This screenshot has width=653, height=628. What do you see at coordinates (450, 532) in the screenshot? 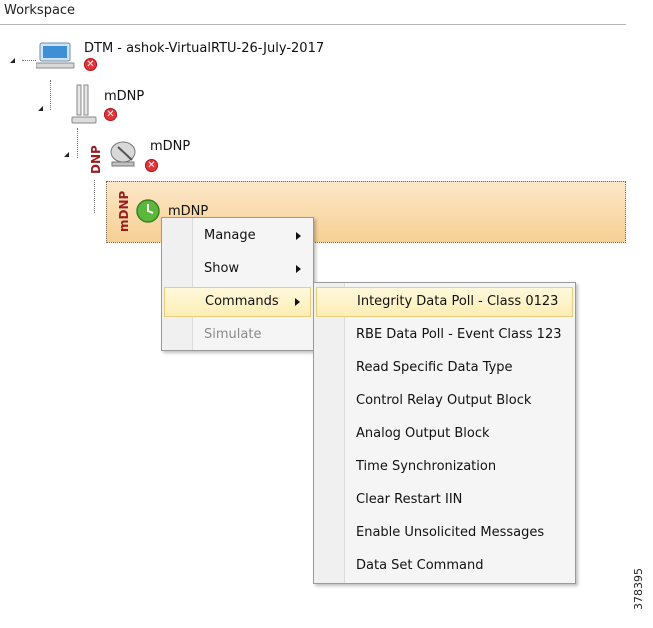
I see `menu-item-label: Enable Unsolicited Messages` at bounding box center [450, 532].